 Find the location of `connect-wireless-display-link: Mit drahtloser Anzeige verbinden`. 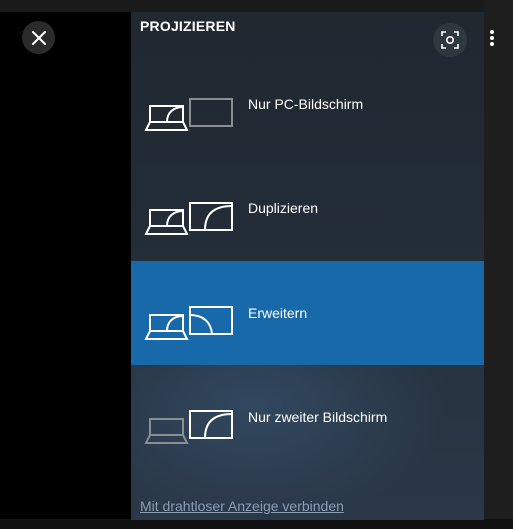

connect-wireless-display-link: Mit drahtloser Anzeige verbinden is located at coordinates (242, 506).